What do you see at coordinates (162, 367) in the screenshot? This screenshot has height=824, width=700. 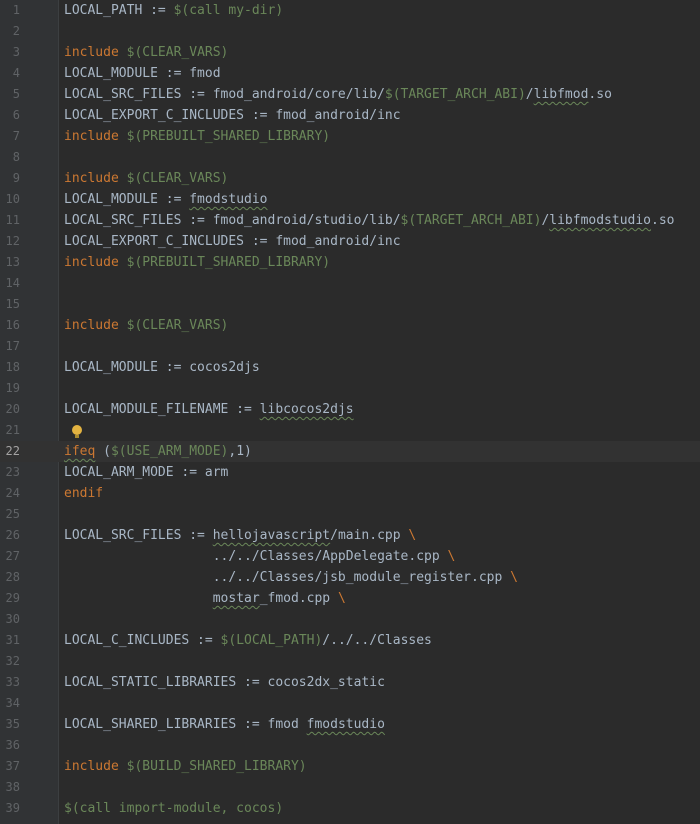 I see `code-line-text: LOCAL_MODULE := cocos2djs` at bounding box center [162, 367].